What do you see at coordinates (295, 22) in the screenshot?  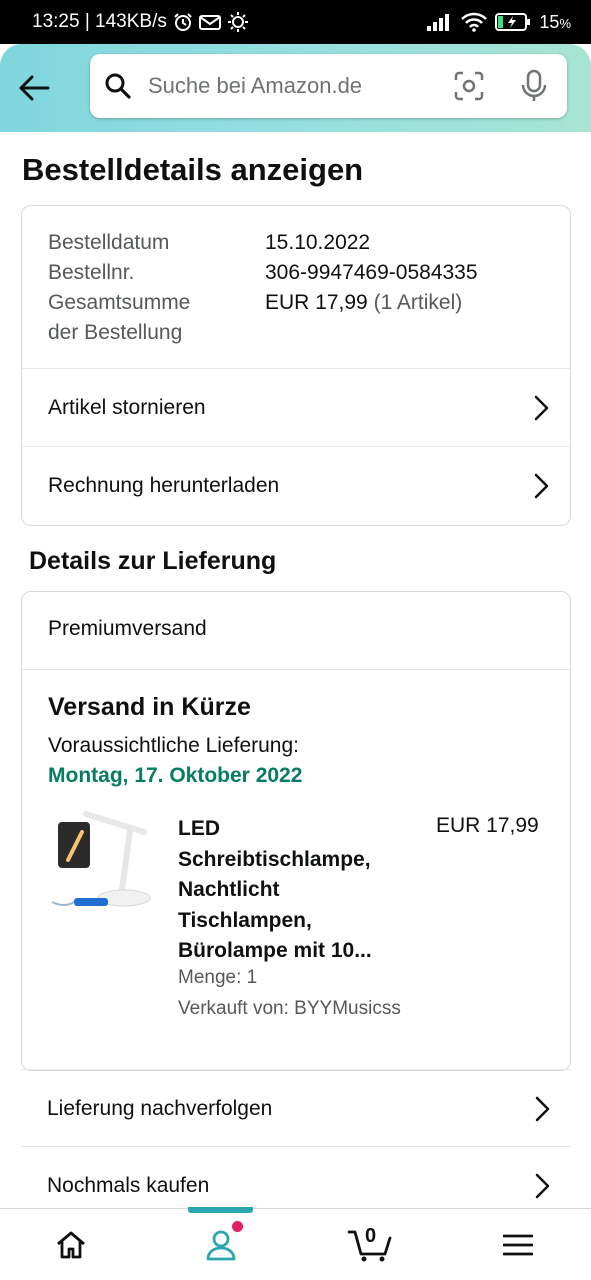 I see `status-bar: 13:25 | 143KB/s 15%` at bounding box center [295, 22].